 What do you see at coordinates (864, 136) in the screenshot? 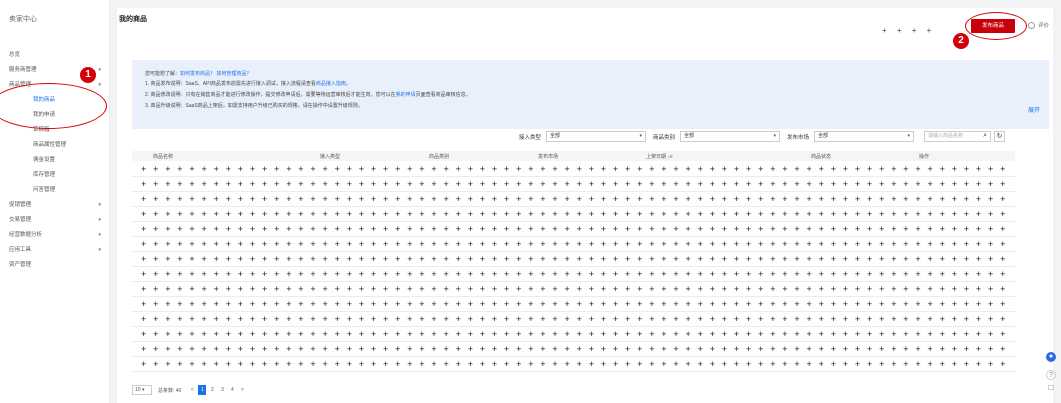
I see `market-select: 全部 ▾` at bounding box center [864, 136].